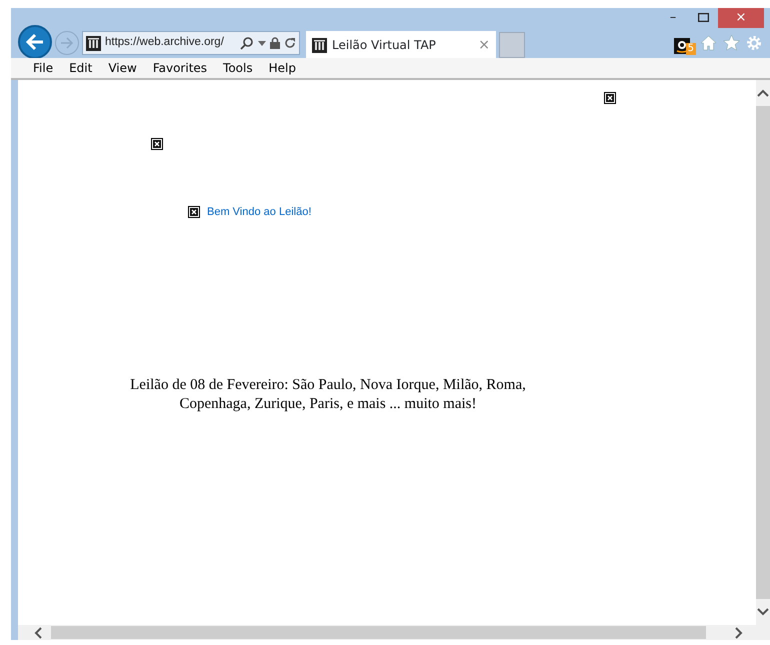 This screenshot has height=645, width=770. I want to click on search-icon, so click(247, 43).